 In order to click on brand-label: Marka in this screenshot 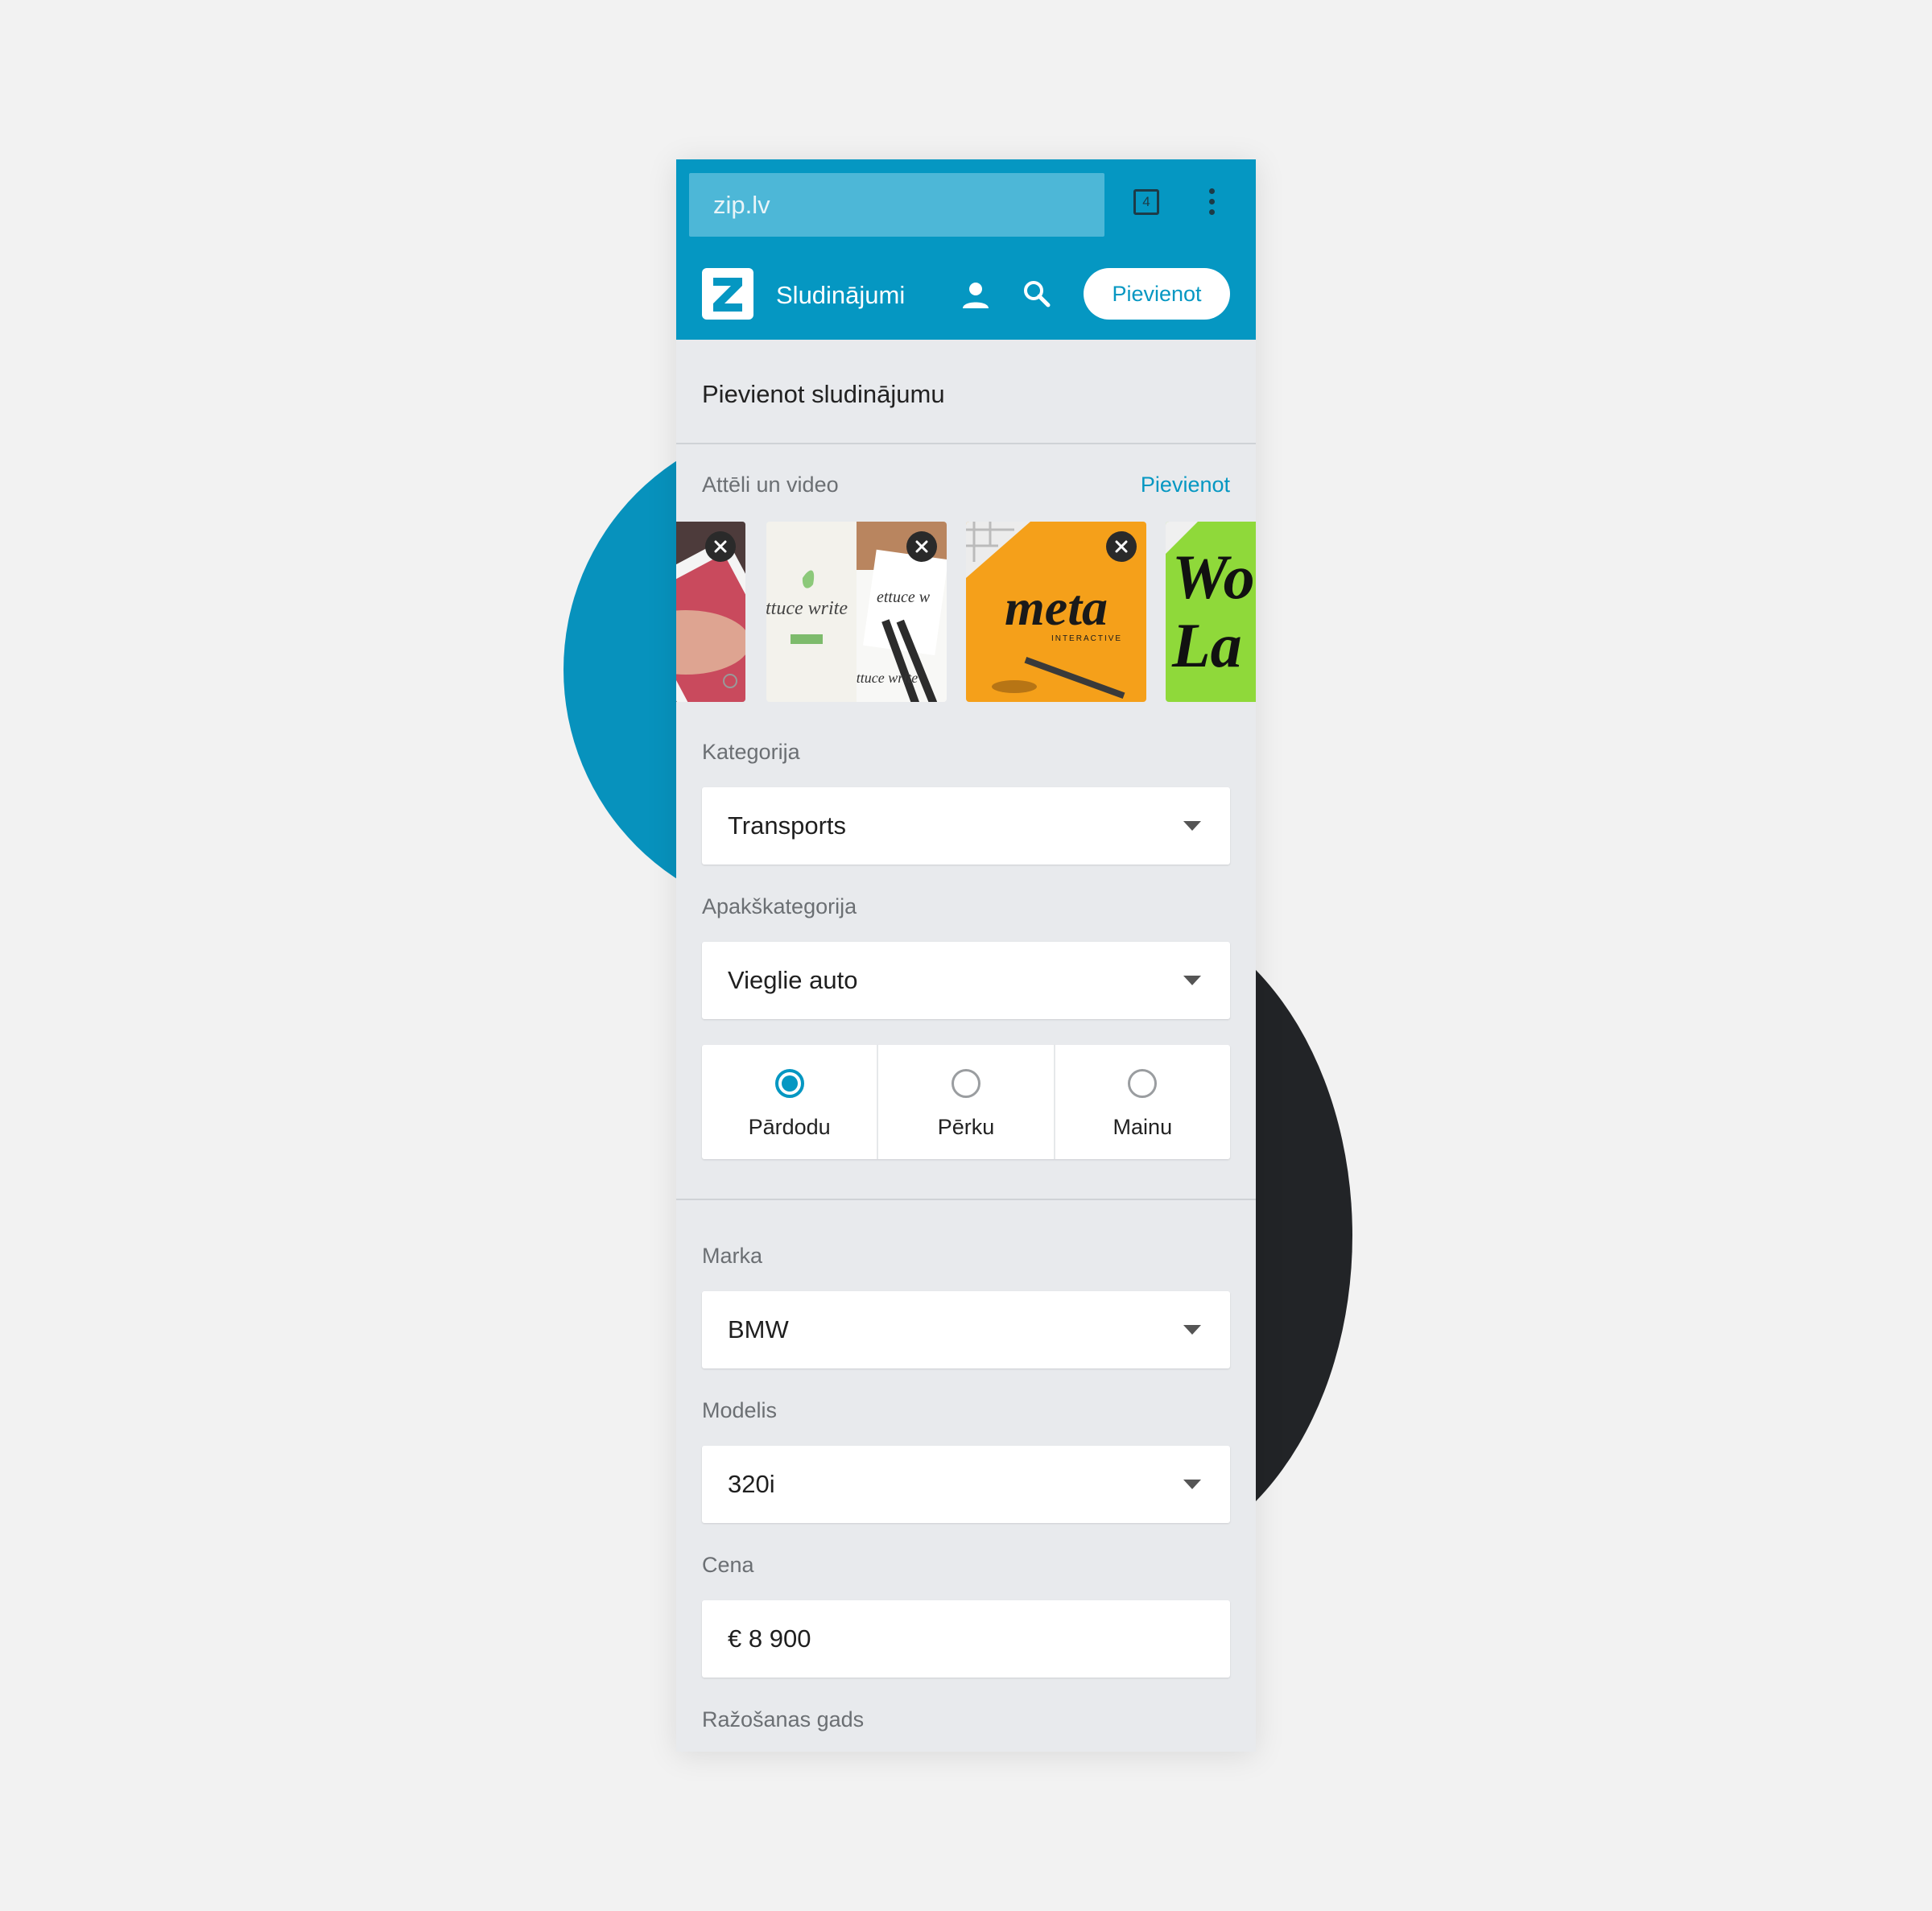, I will do `click(732, 1256)`.